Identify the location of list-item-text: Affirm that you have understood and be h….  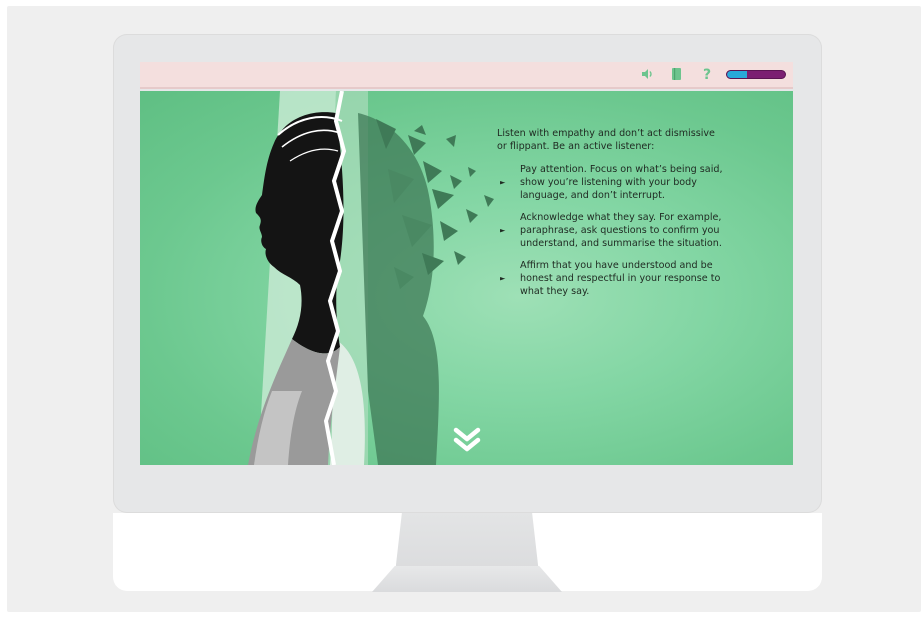
(620, 278).